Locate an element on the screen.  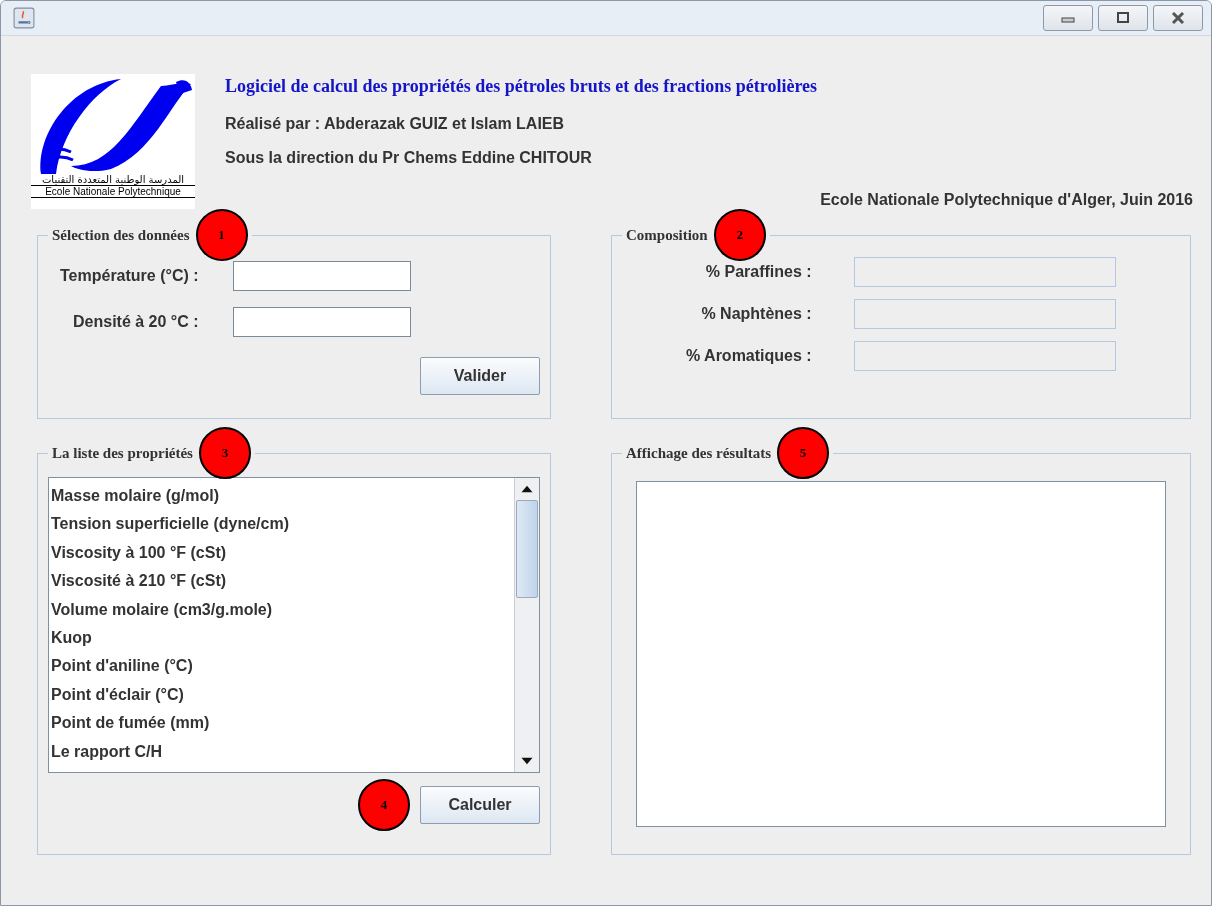
field-label: % Paraffines : is located at coordinates (758, 272).